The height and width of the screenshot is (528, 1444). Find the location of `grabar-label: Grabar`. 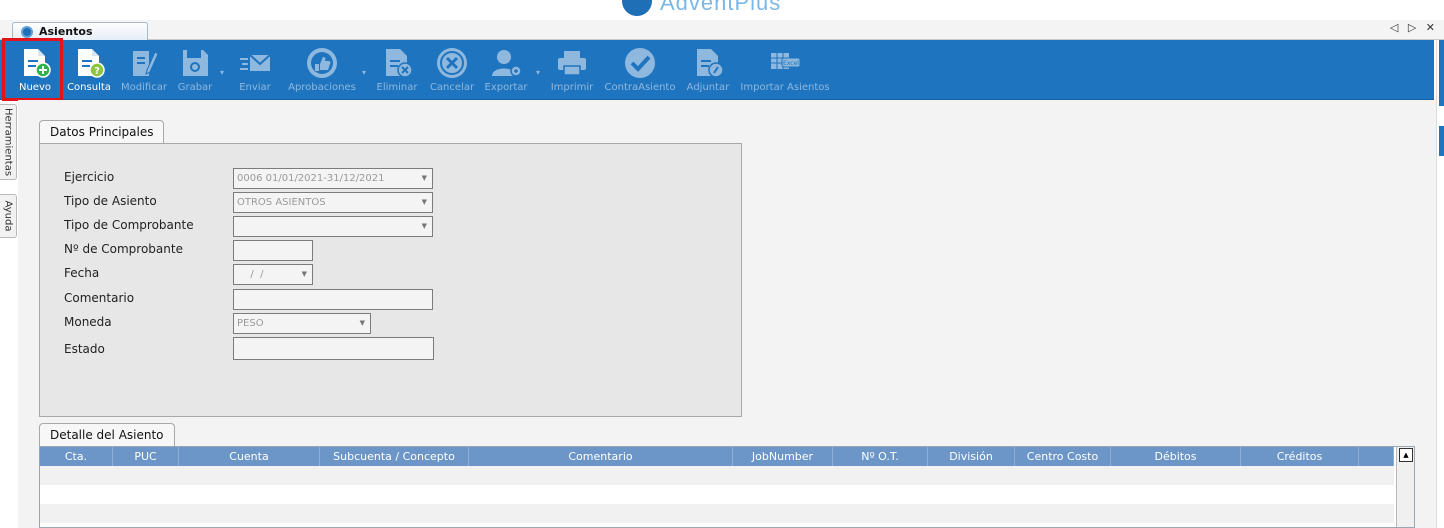

grabar-label: Grabar is located at coordinates (195, 87).